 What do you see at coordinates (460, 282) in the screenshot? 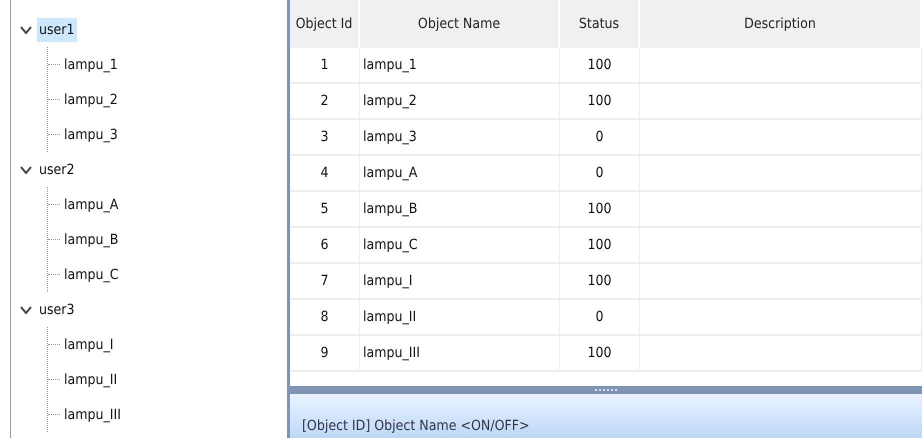
I see `table-cell: lampu_I` at bounding box center [460, 282].